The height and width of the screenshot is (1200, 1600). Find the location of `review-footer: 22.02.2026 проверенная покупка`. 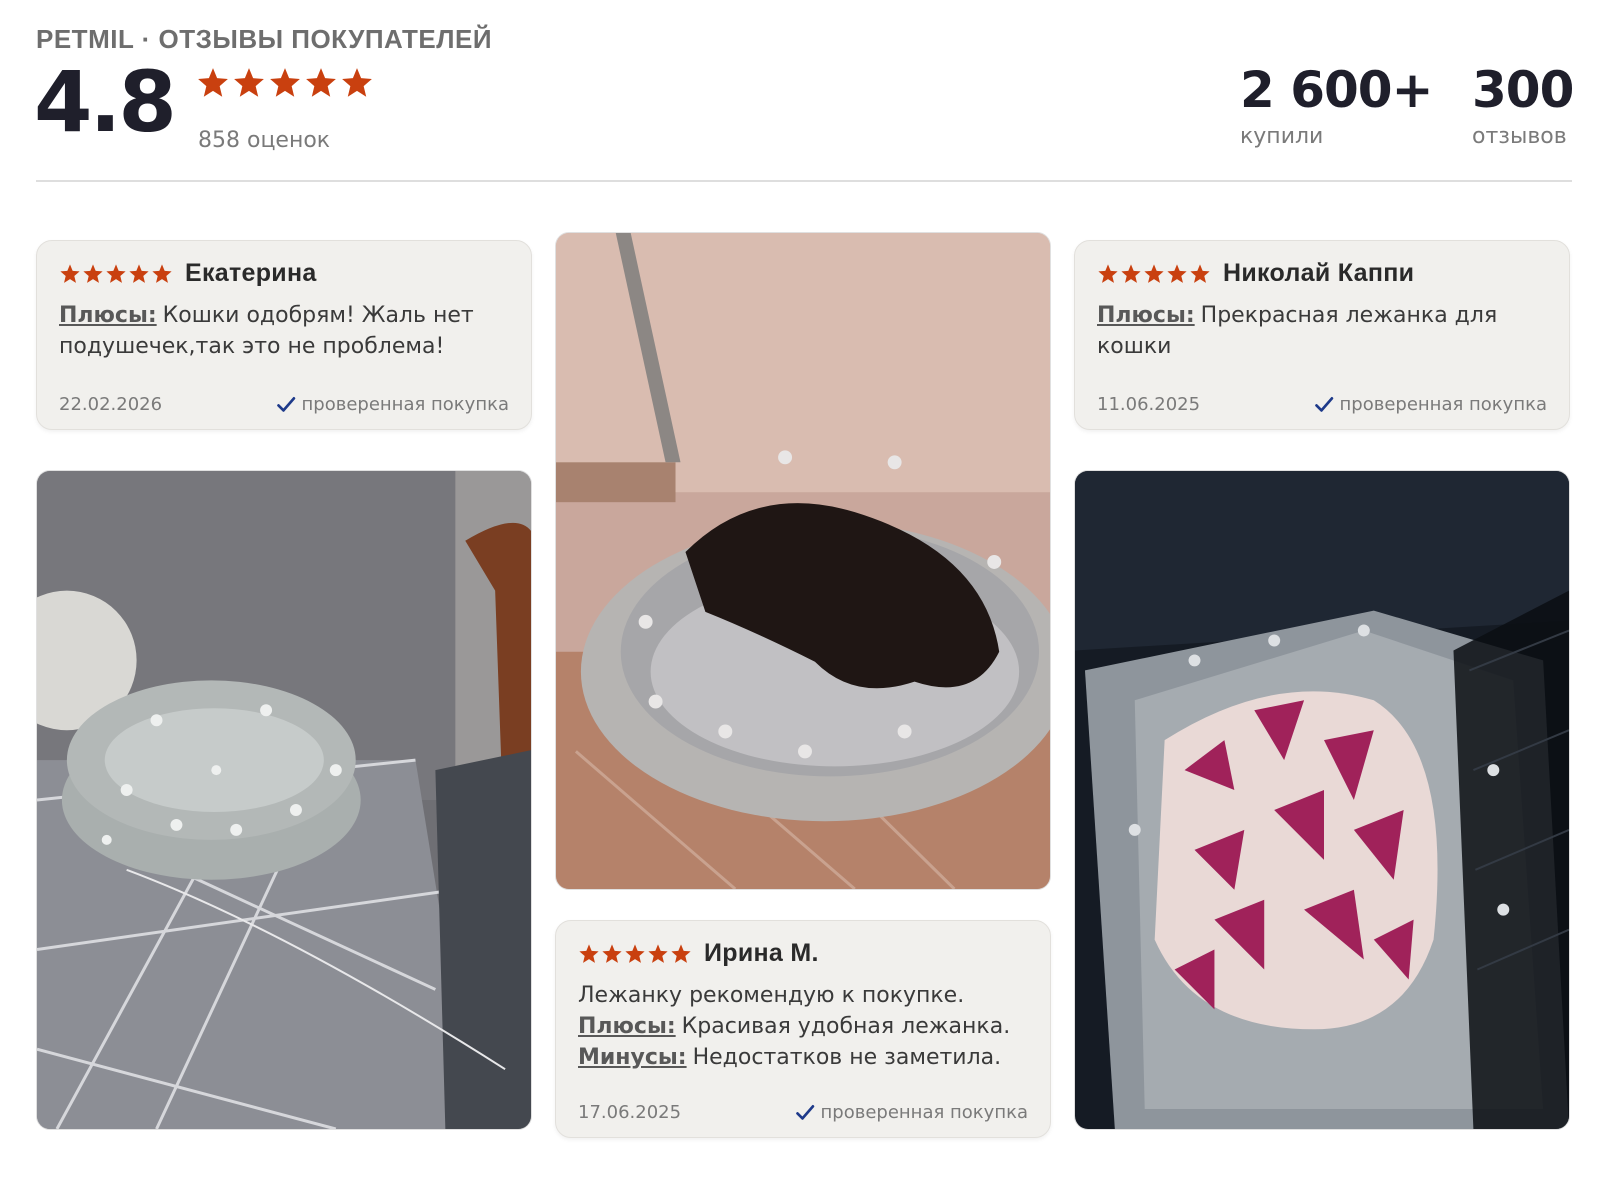

review-footer: 22.02.2026 проверенная покупка is located at coordinates (284, 404).